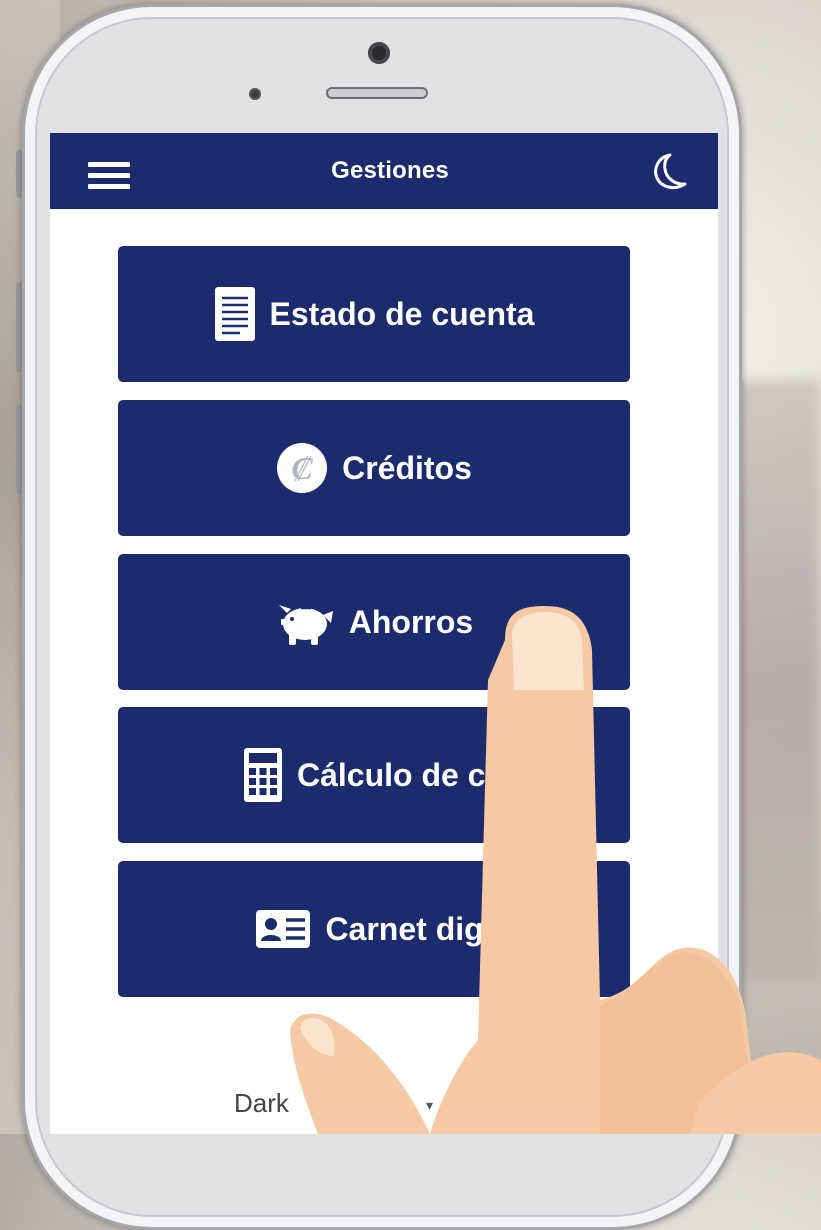 The height and width of the screenshot is (1230, 821). I want to click on calculo-de-cuota-label: Cálculo de cu, so click(401, 774).